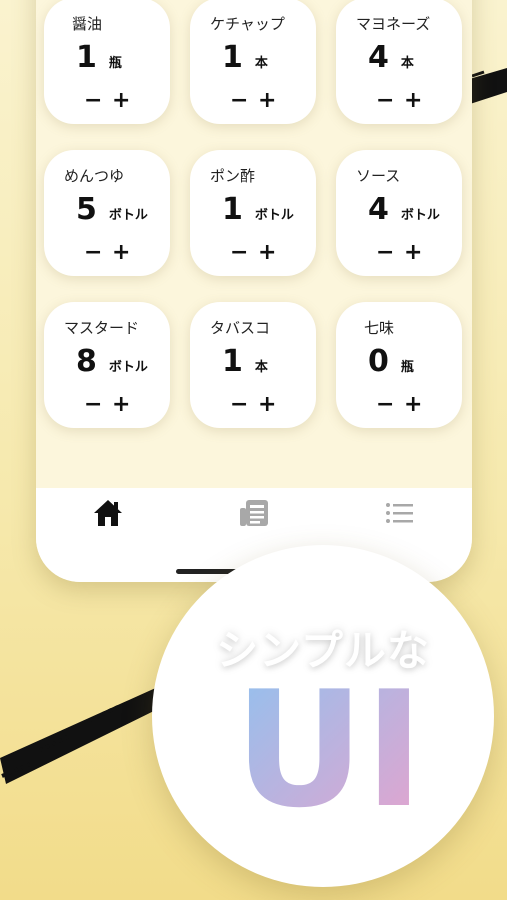  Describe the element at coordinates (247, 24) in the screenshot. I see `item-name: ケチャップ` at that location.